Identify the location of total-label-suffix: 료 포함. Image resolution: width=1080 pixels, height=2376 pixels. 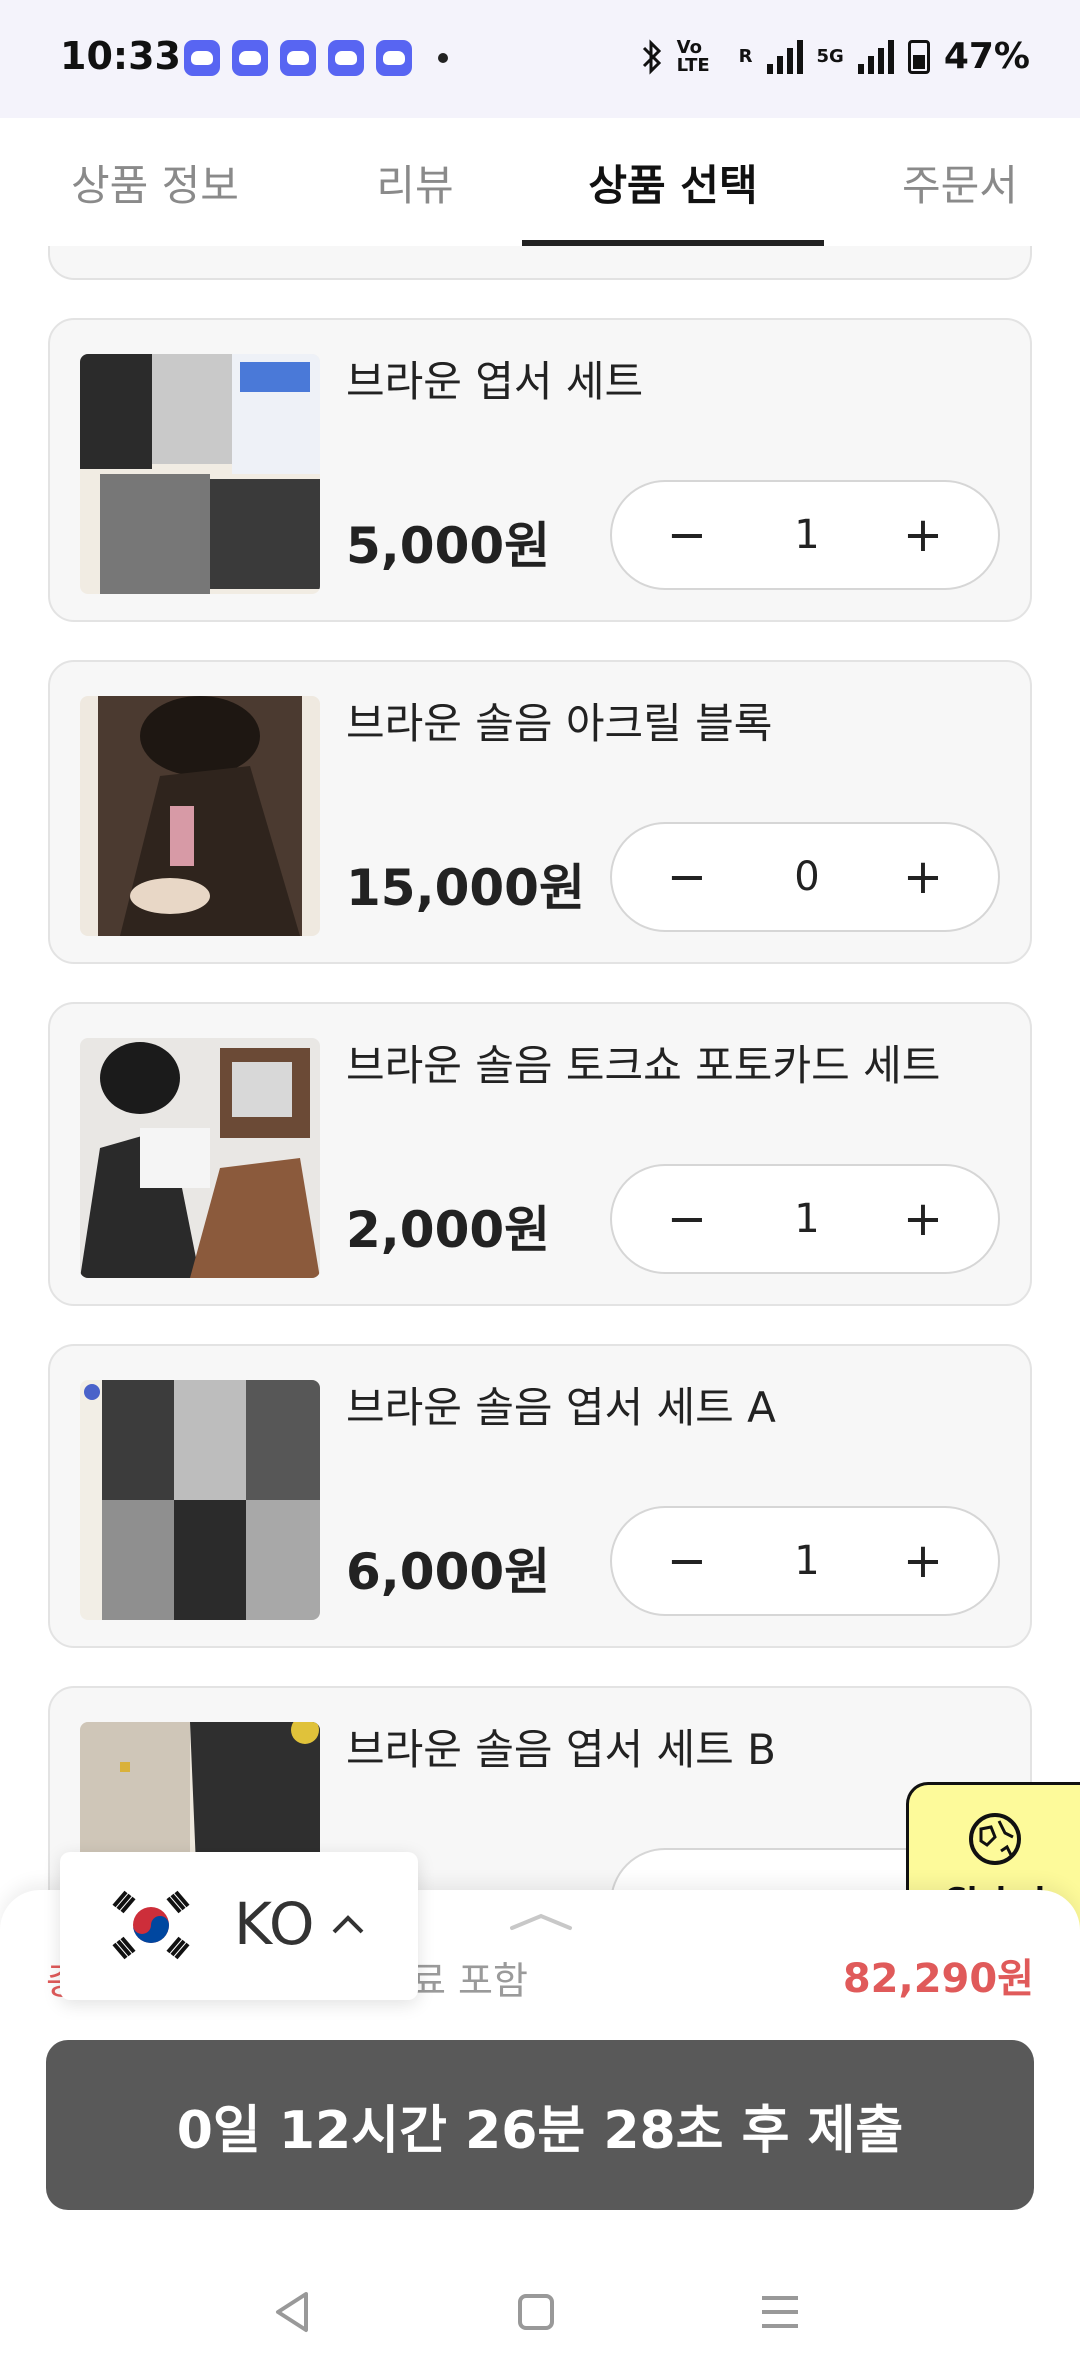
(469, 1981).